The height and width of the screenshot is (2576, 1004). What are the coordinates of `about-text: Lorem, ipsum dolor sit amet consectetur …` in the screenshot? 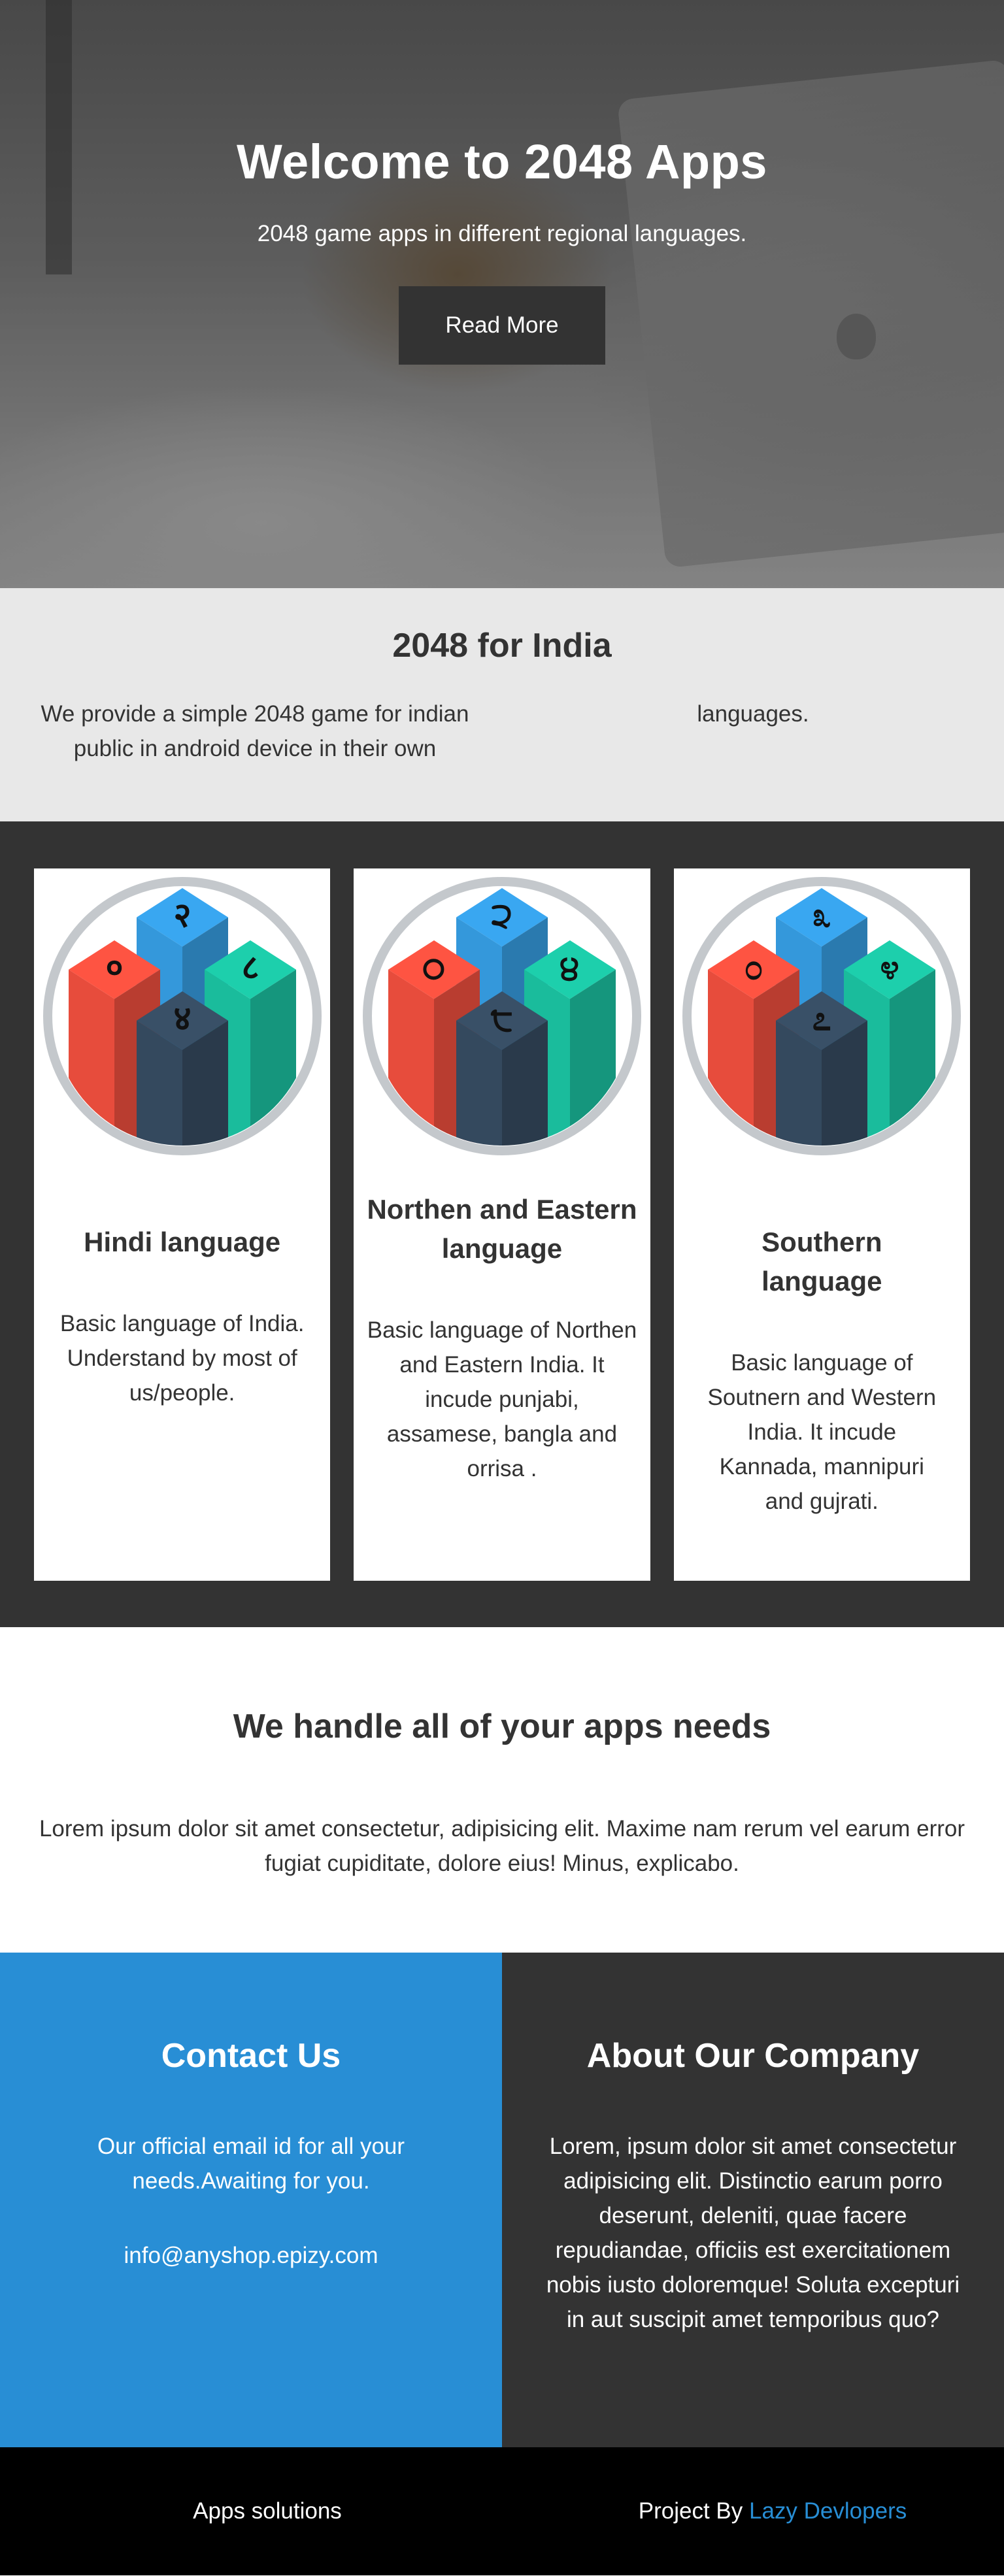 It's located at (753, 2233).